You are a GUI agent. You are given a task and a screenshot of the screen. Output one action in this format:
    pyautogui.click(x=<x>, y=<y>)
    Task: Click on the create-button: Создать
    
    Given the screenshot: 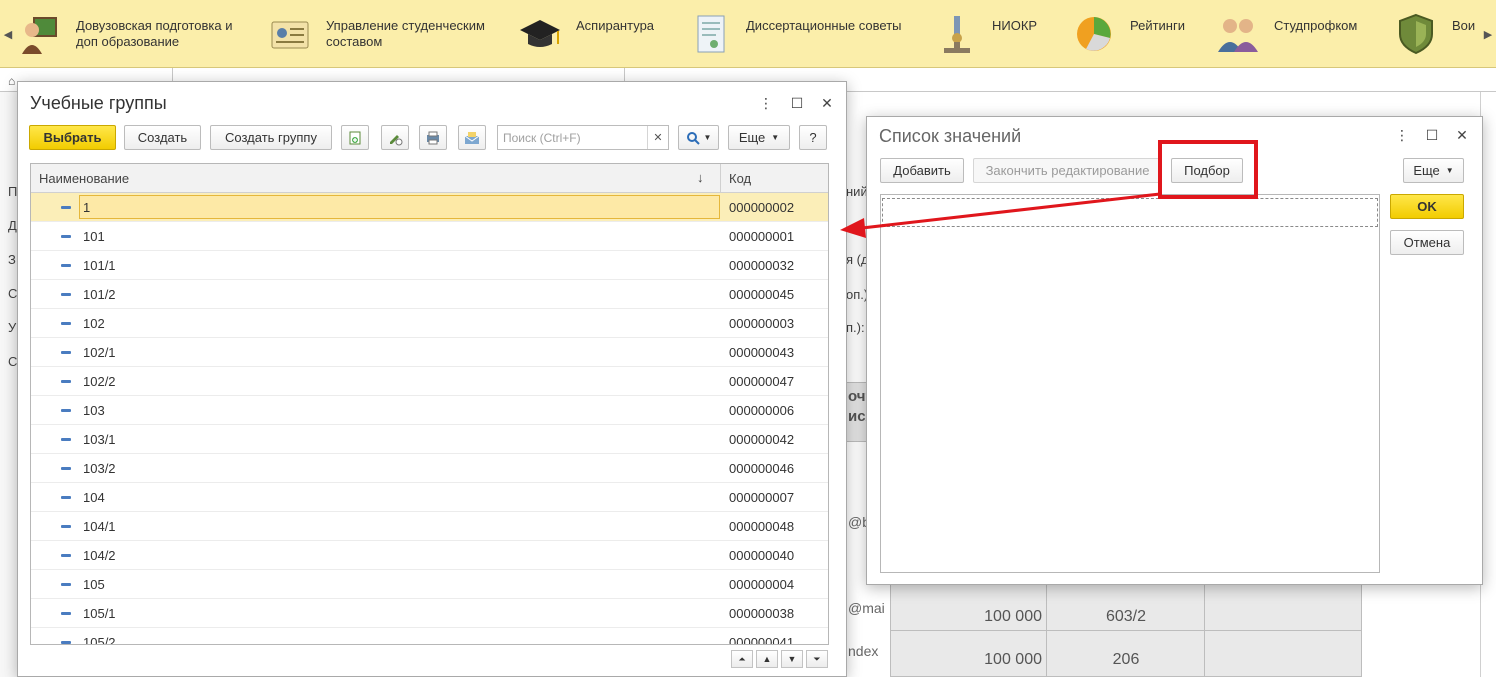 What is the action you would take?
    pyautogui.click(x=162, y=137)
    